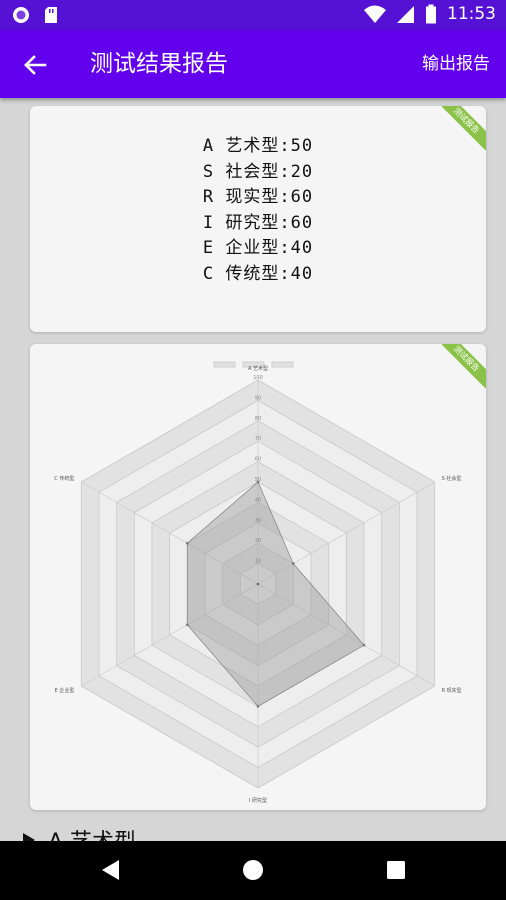  Describe the element at coordinates (258, 398) in the screenshot. I see `tick-label-90: 90` at that location.